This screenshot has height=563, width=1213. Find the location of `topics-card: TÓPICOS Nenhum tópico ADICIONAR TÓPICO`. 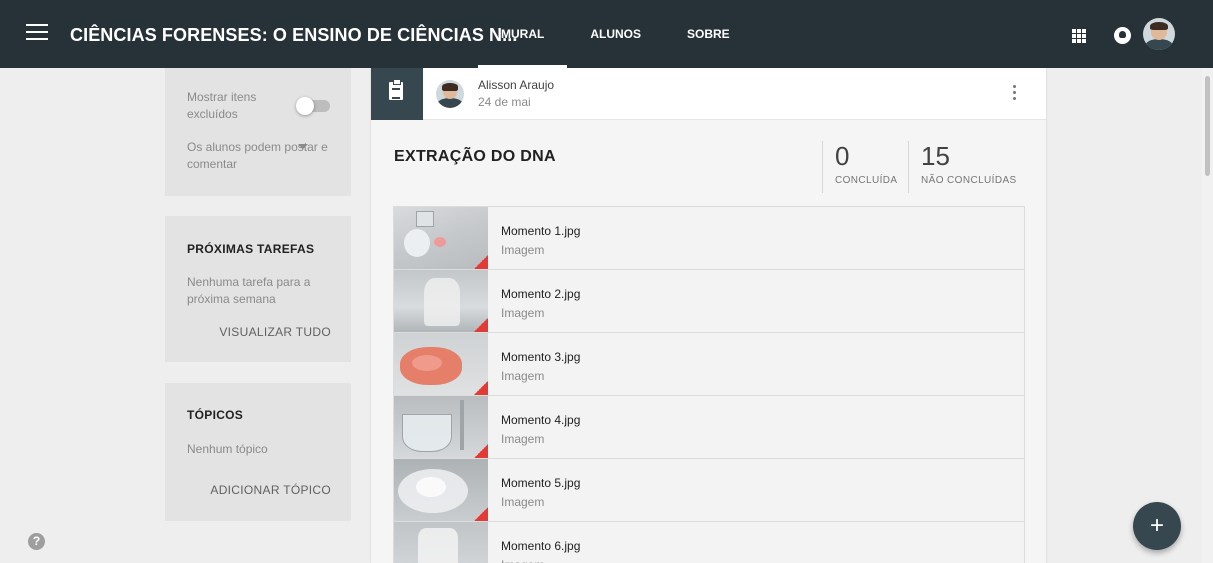

topics-card: TÓPICOS Nenhum tópico ADICIONAR TÓPICO is located at coordinates (258, 452).